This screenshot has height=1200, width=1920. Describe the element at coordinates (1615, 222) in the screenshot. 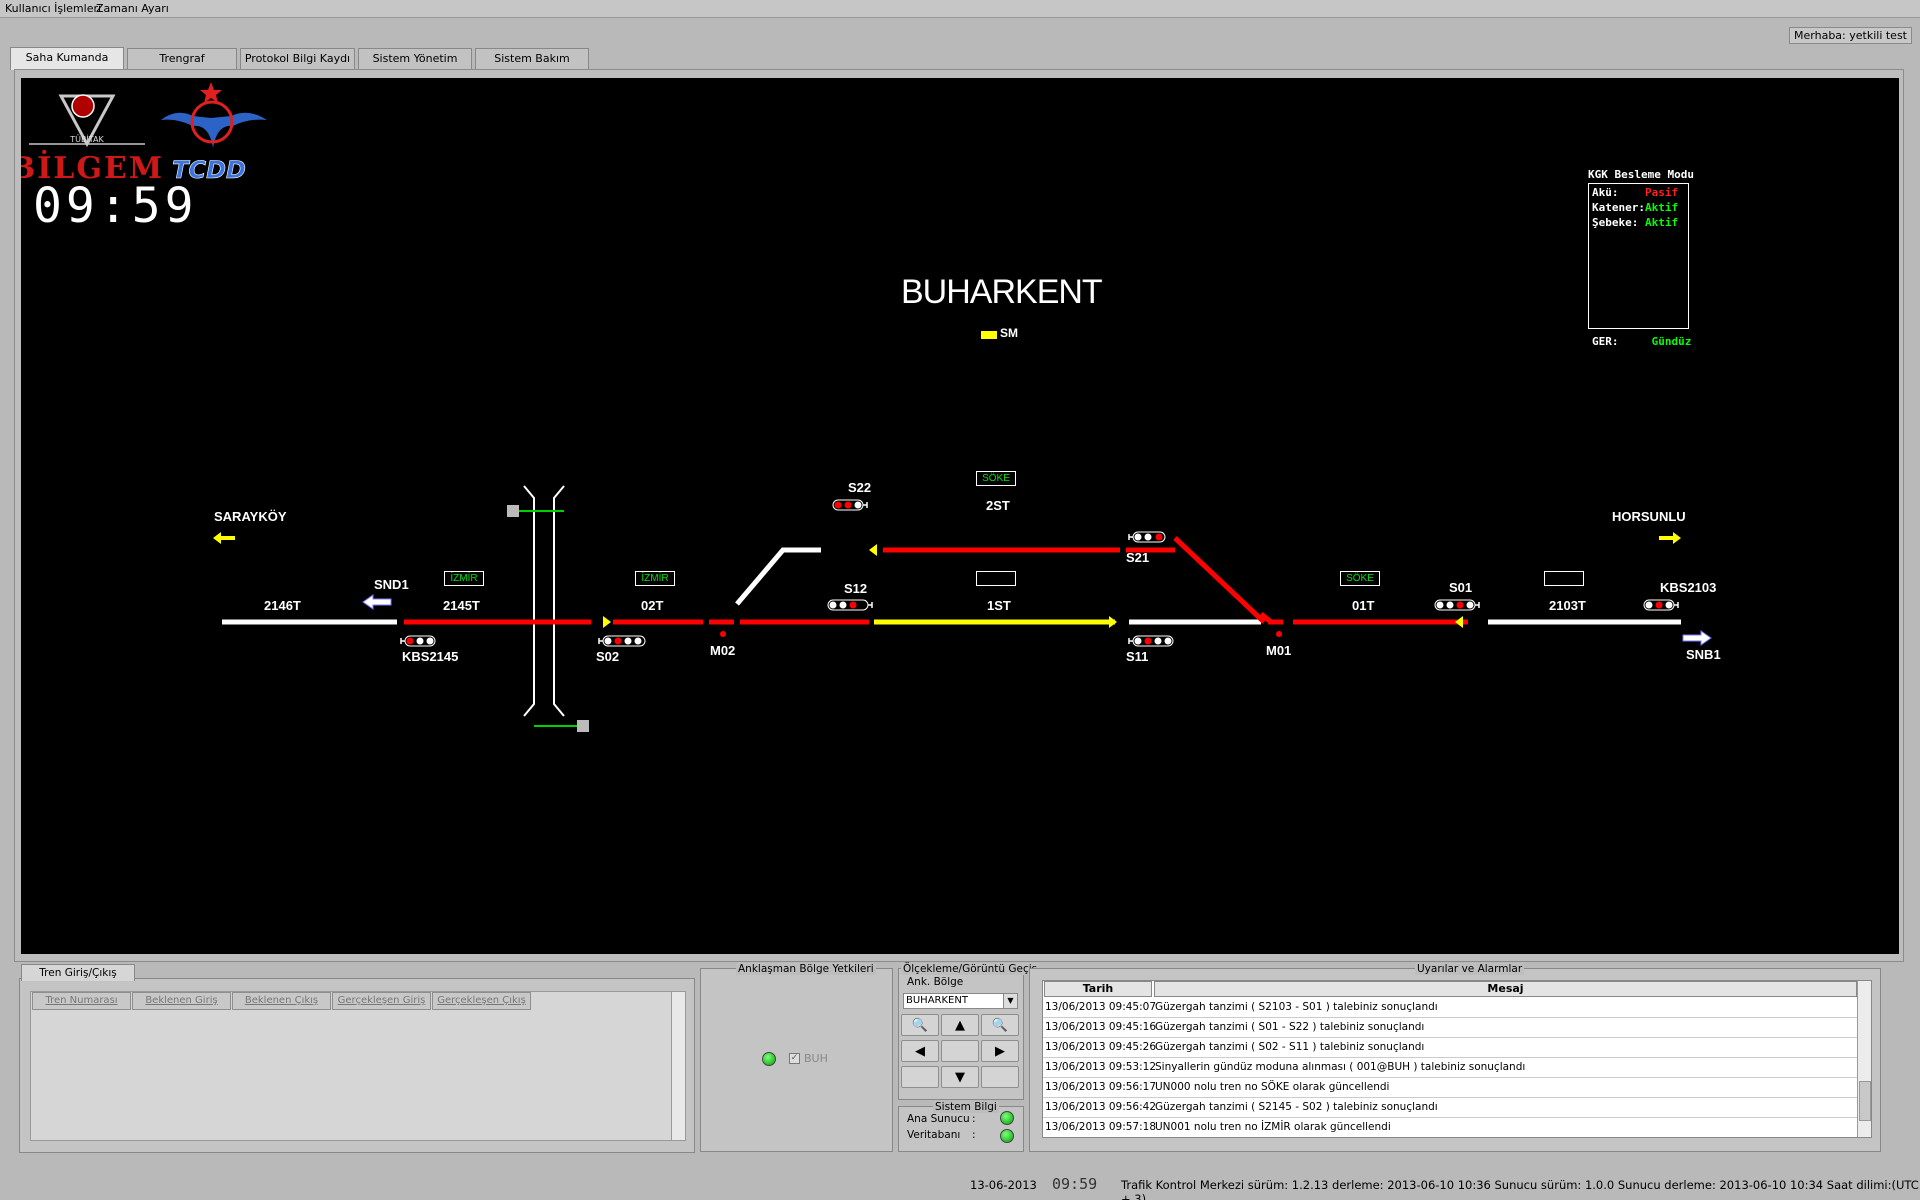

I see `sebeke-label: Şebeke:` at that location.